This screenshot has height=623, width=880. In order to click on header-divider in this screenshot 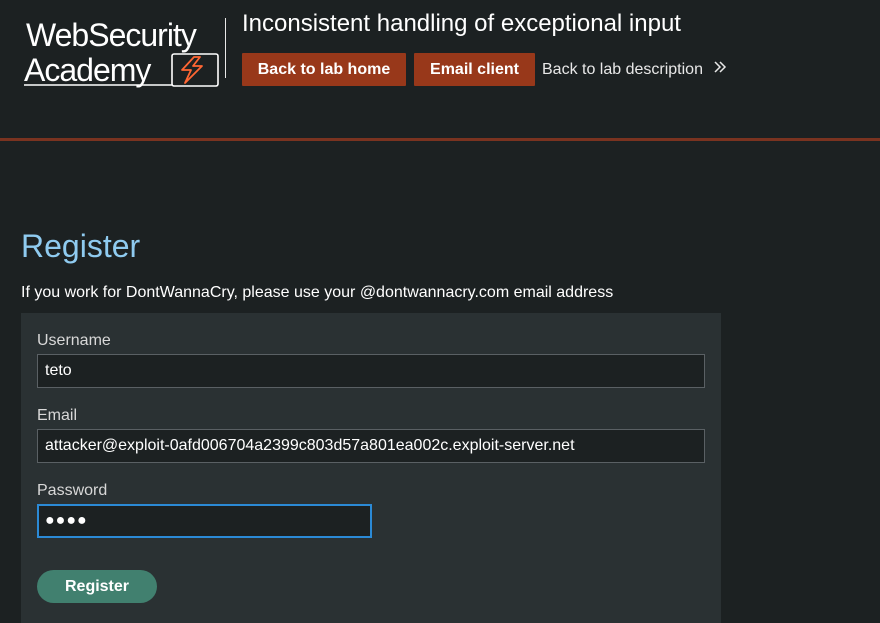, I will do `click(440, 139)`.